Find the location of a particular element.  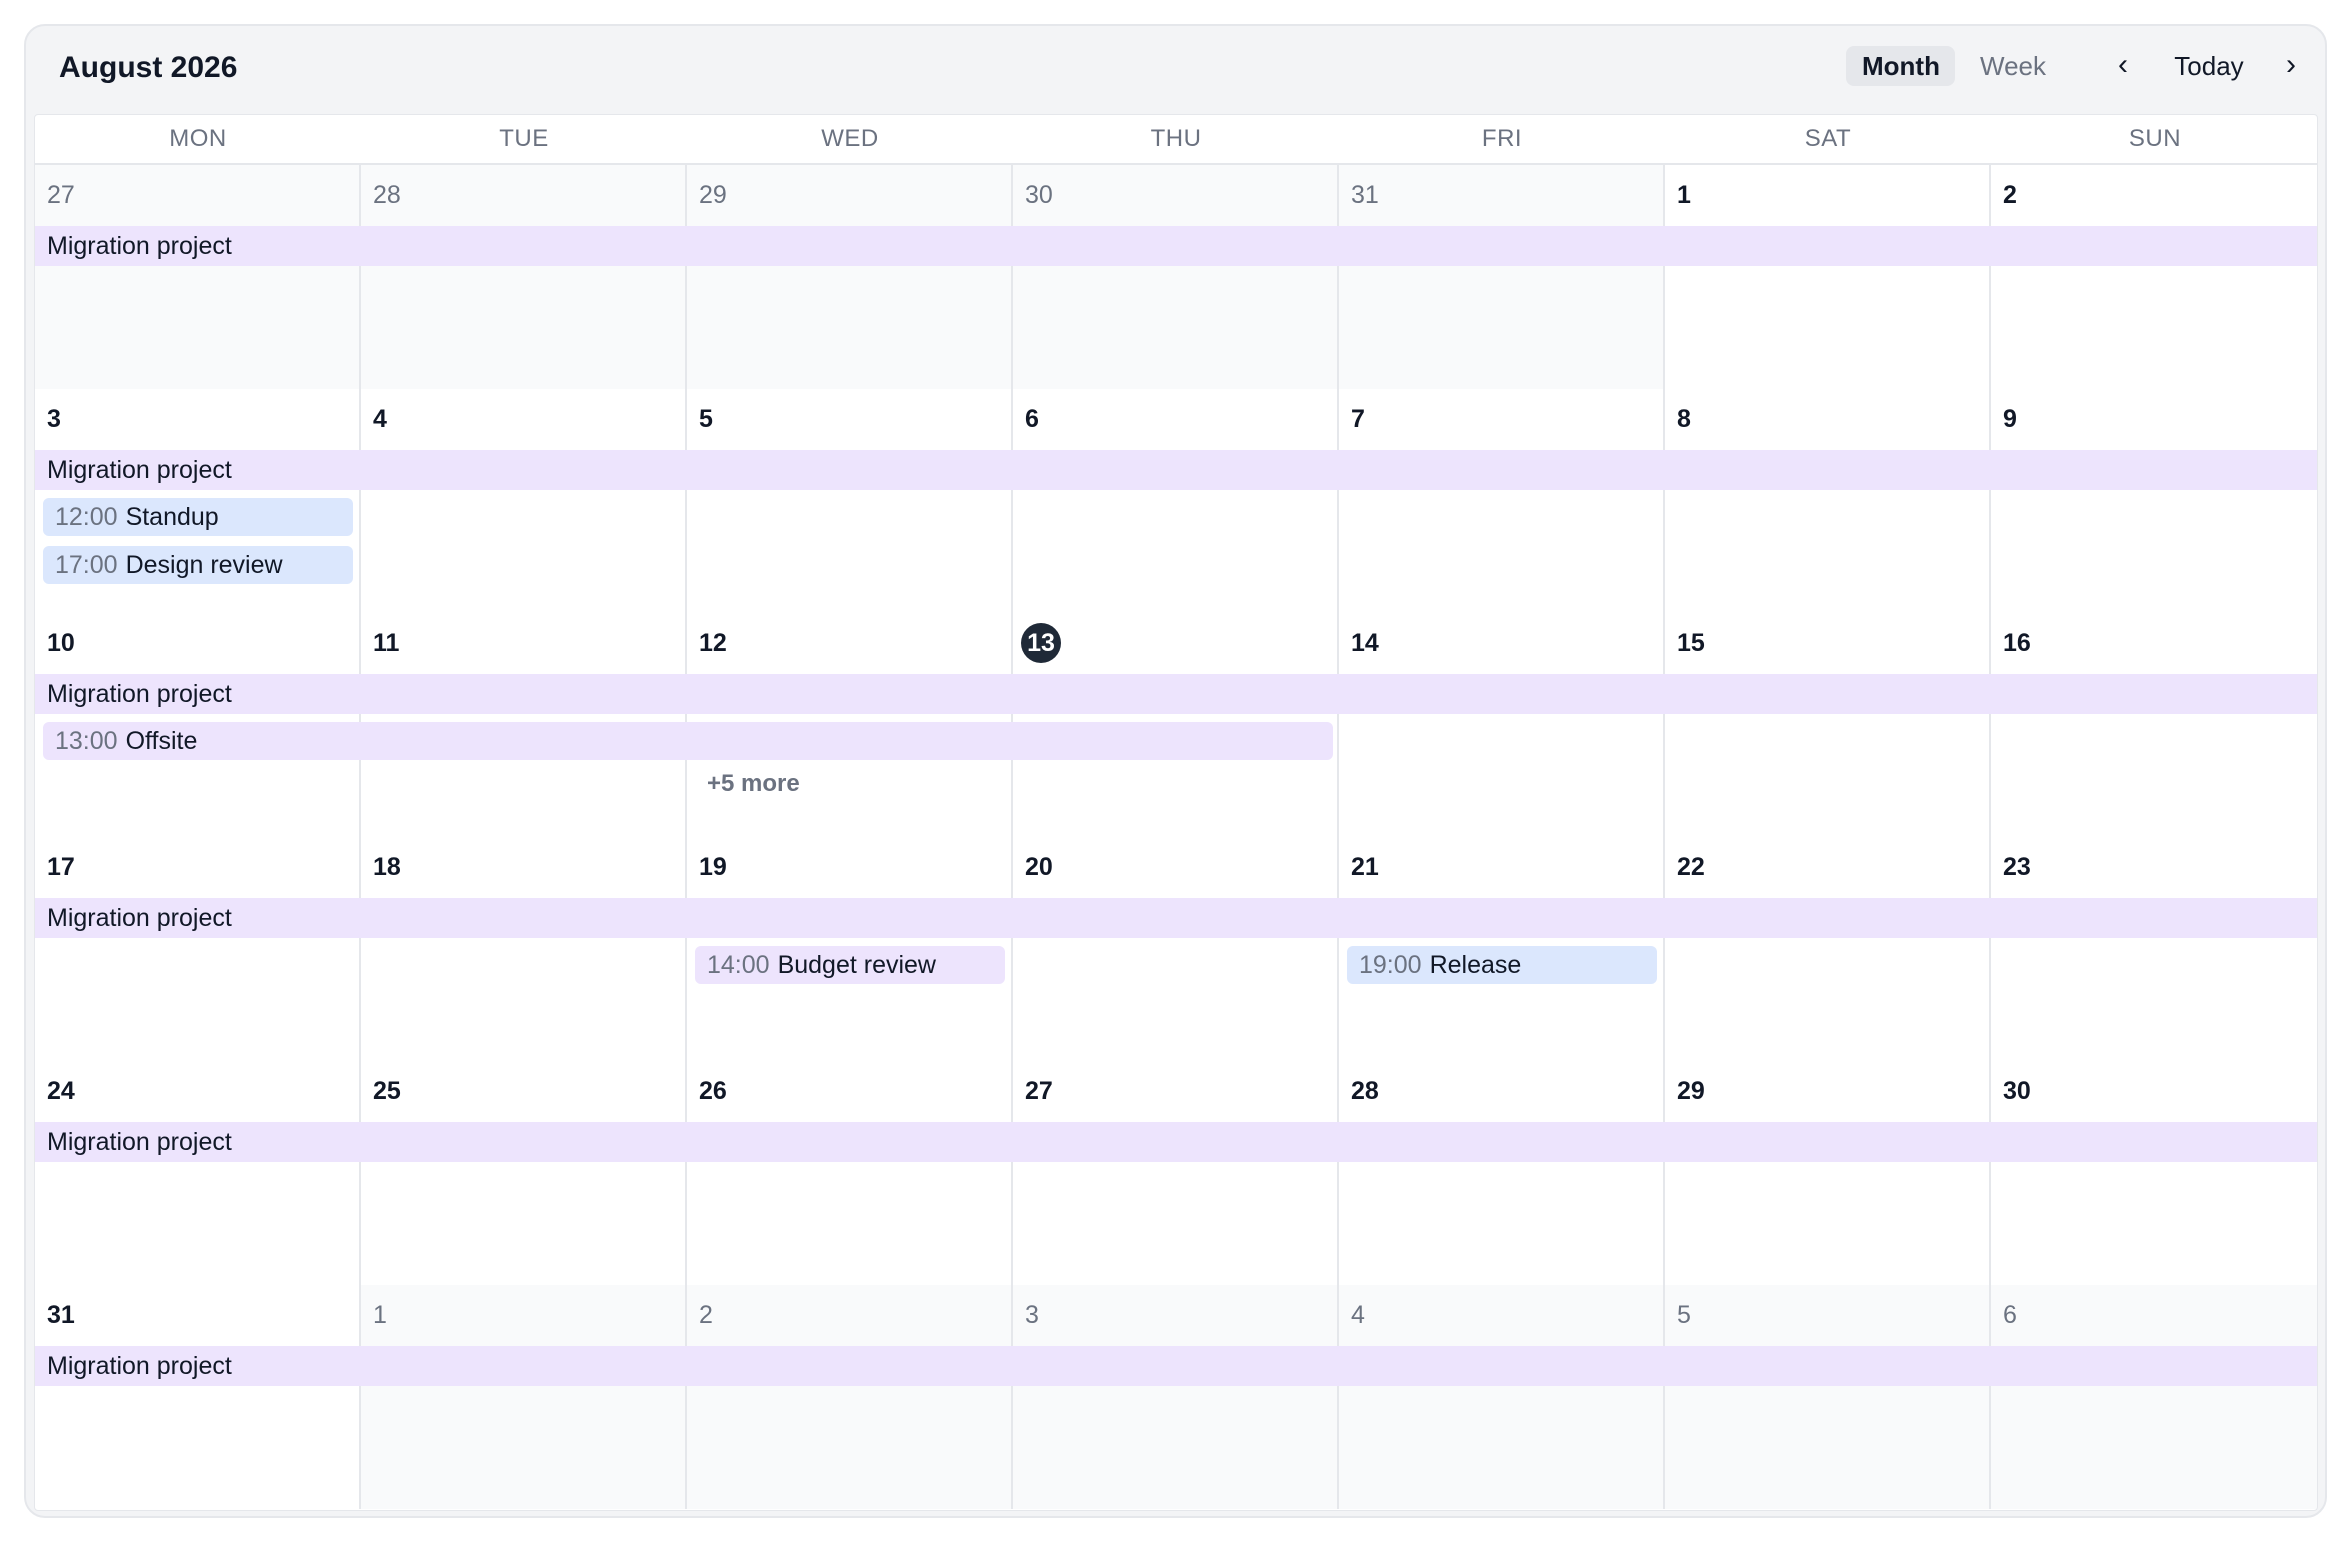

day-number: 8 is located at coordinates (1695, 419).